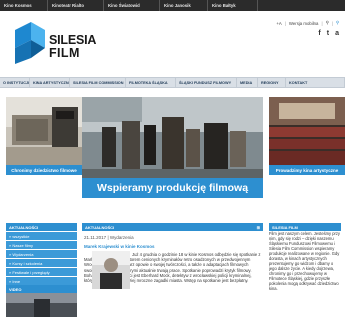 The image size is (345, 317). Describe the element at coordinates (44, 170) in the screenshot. I see `banner-caption: Chronimy dziedzictwo filmowe` at that location.